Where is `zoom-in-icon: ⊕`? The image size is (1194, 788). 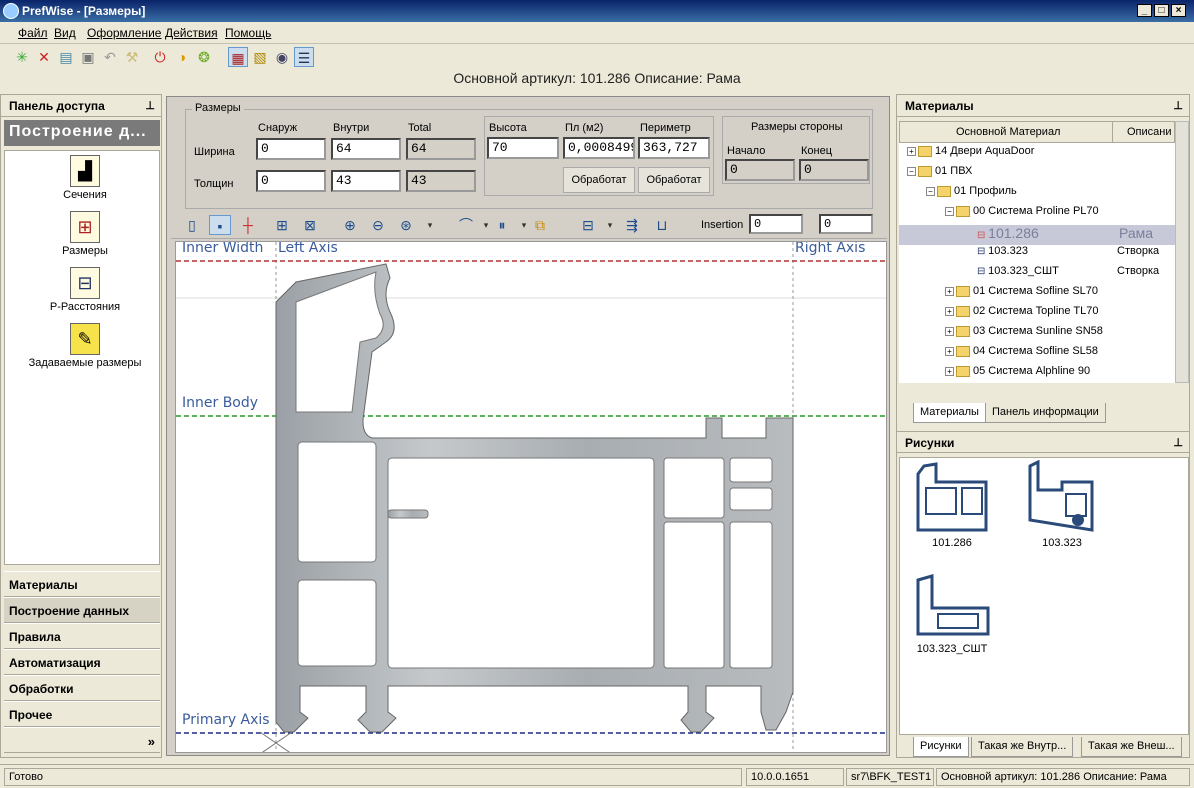
zoom-in-icon: ⊕ is located at coordinates (350, 225).